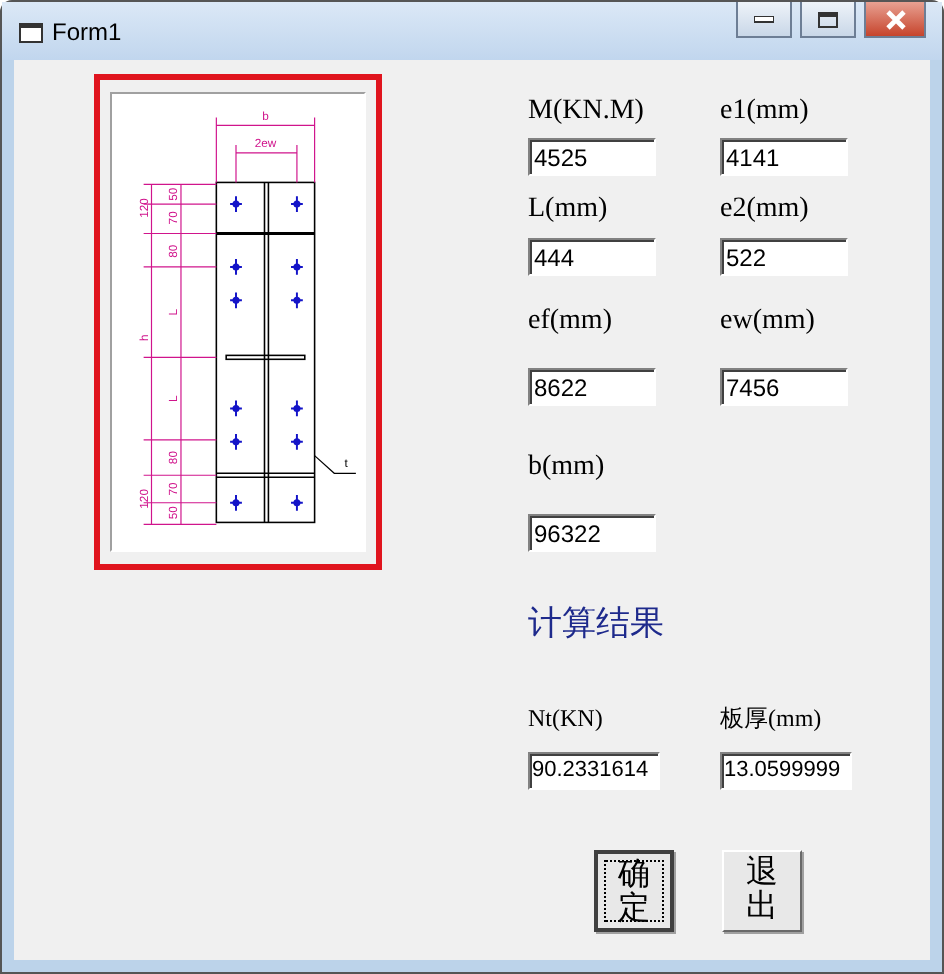 The image size is (944, 974). I want to click on minimize-icon, so click(764, 19).